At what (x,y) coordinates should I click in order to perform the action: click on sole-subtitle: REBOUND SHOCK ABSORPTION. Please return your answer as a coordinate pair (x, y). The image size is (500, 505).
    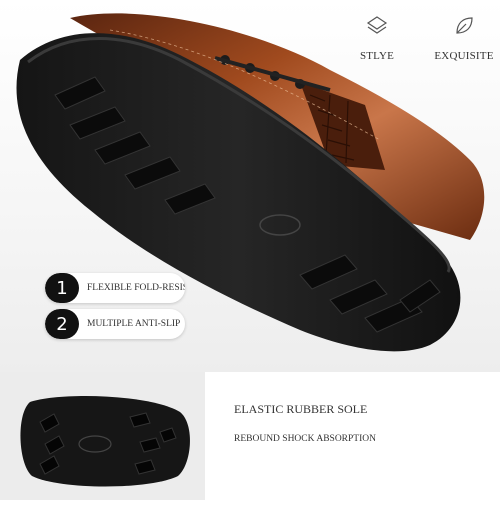
    Looking at the image, I should click on (305, 439).